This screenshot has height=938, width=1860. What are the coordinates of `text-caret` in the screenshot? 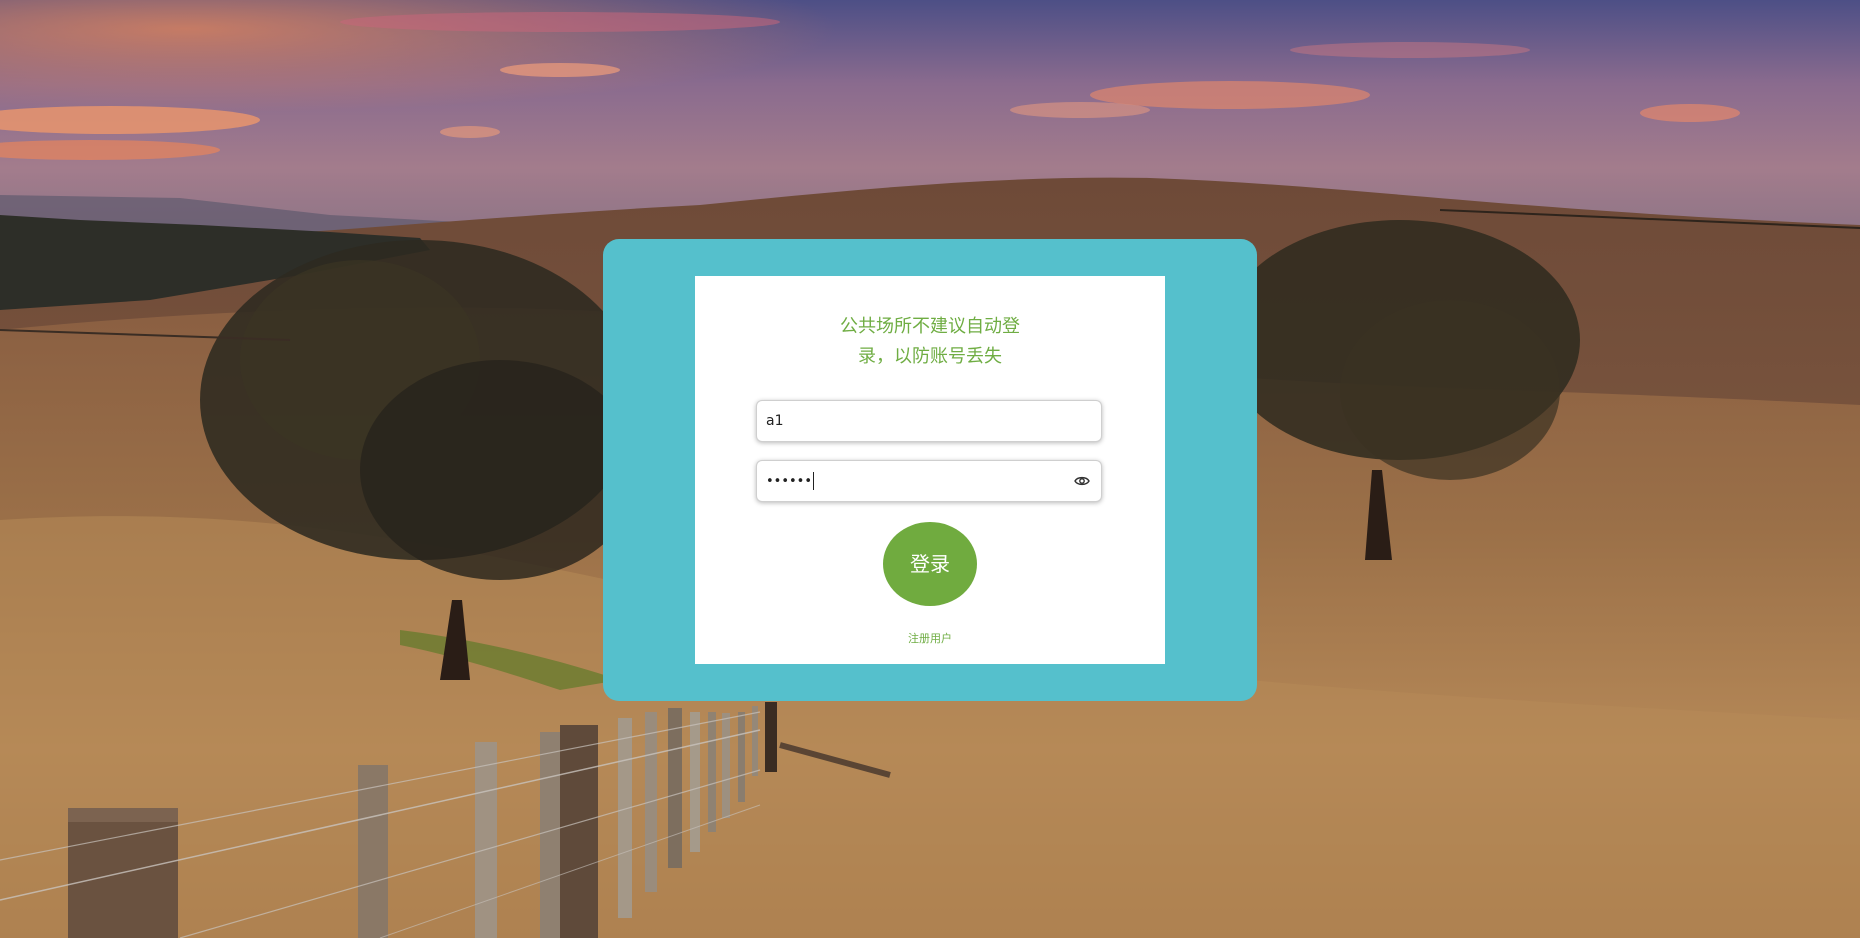 It's located at (814, 481).